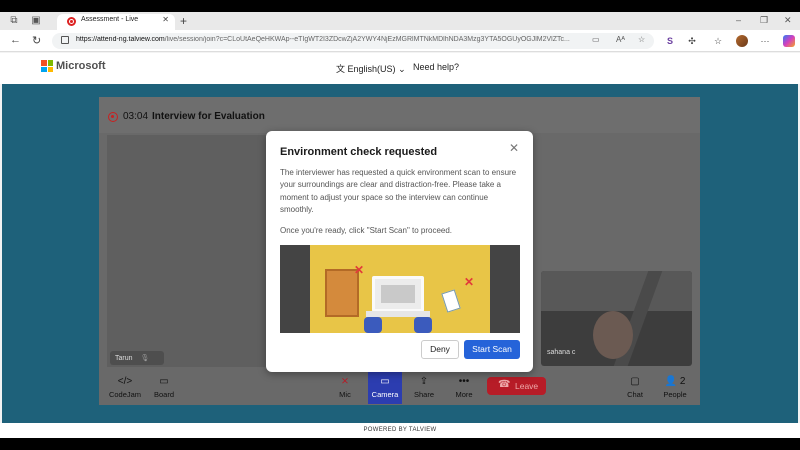 This screenshot has height=450, width=800. I want to click on copilot-icon, so click(789, 41).